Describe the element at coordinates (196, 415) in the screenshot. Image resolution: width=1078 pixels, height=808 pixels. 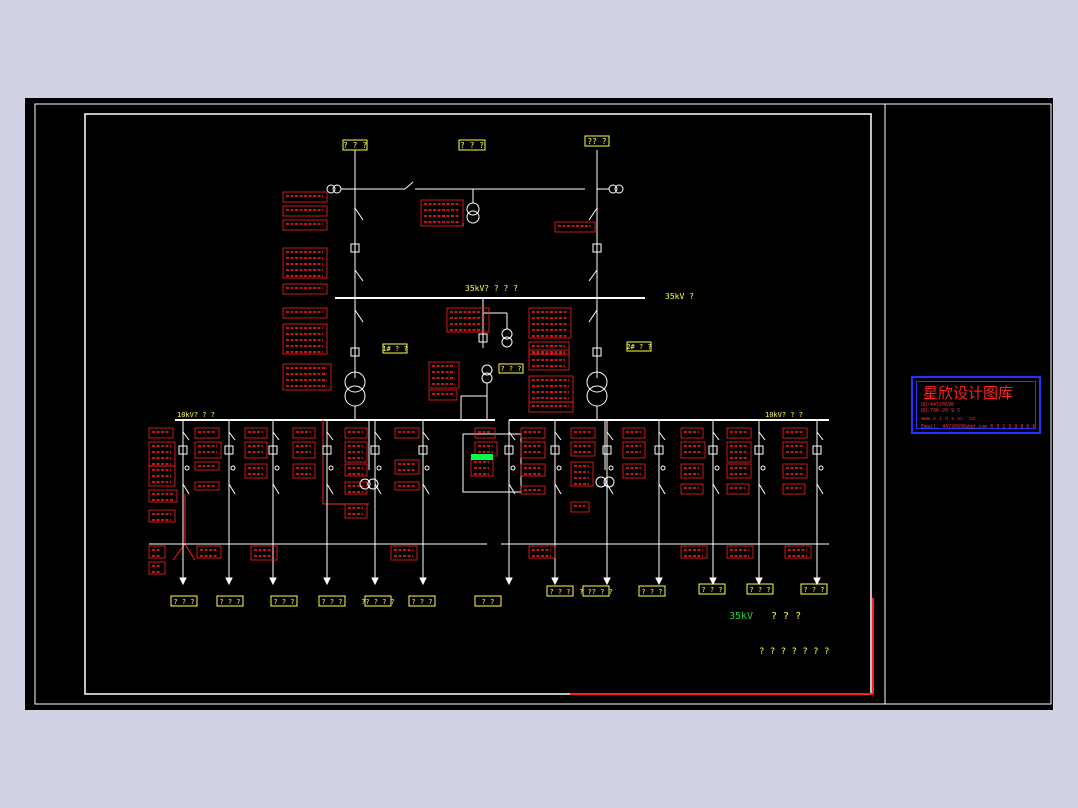
I see `lv-bus-left-label: 10kV? ? ?` at that location.